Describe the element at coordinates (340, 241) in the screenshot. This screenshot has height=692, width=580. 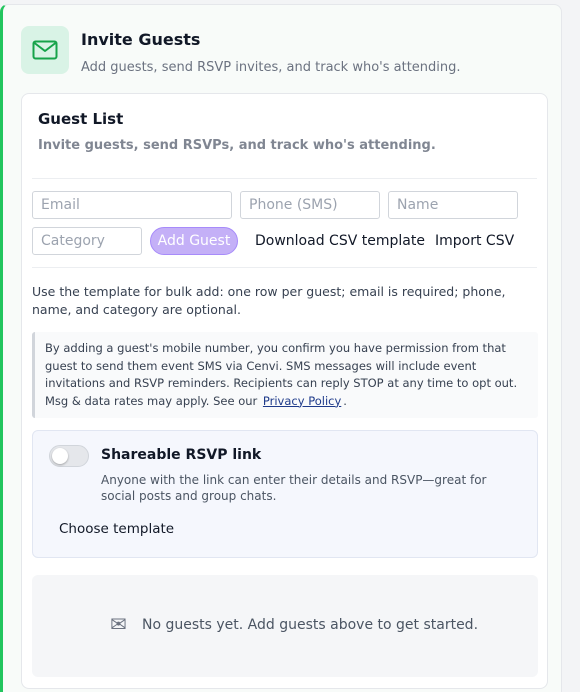
I see `download-csv-template-button: Download CSV template` at that location.